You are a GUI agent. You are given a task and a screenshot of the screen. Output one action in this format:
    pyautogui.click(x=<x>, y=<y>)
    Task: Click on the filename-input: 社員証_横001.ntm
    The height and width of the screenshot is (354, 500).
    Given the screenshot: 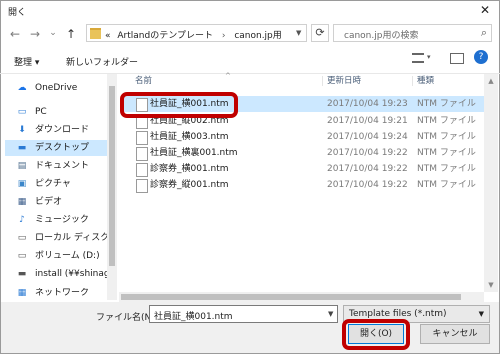 What is the action you would take?
    pyautogui.click(x=243, y=314)
    